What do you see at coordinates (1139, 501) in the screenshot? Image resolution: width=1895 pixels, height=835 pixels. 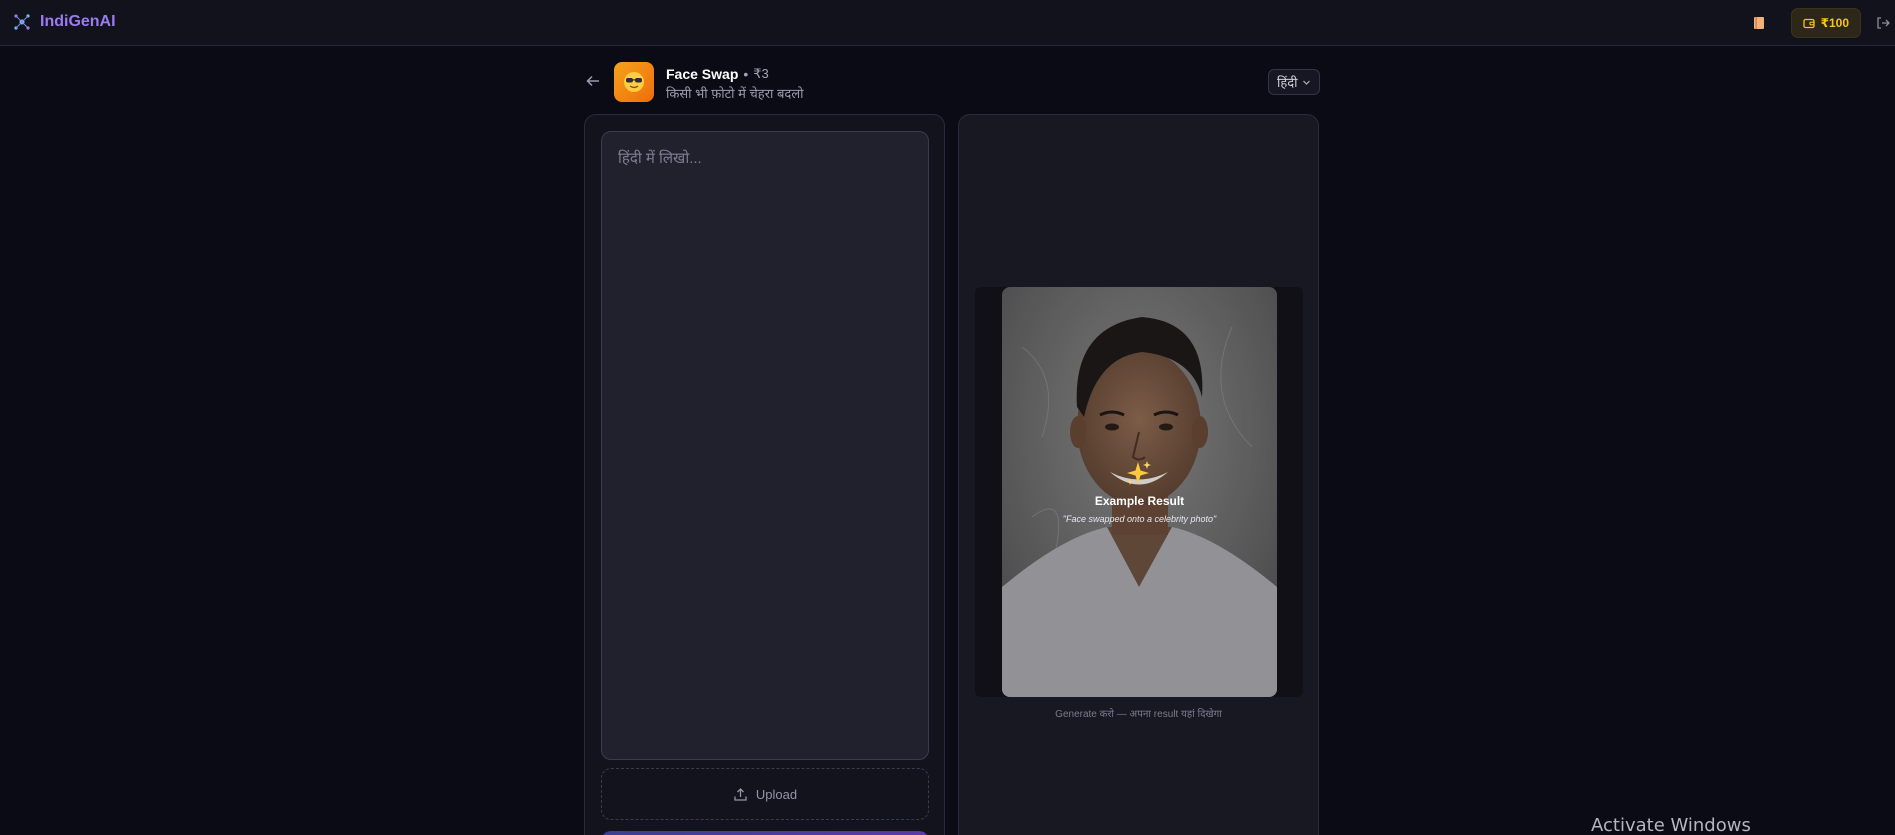 I see `example-result-title: Example Result` at bounding box center [1139, 501].